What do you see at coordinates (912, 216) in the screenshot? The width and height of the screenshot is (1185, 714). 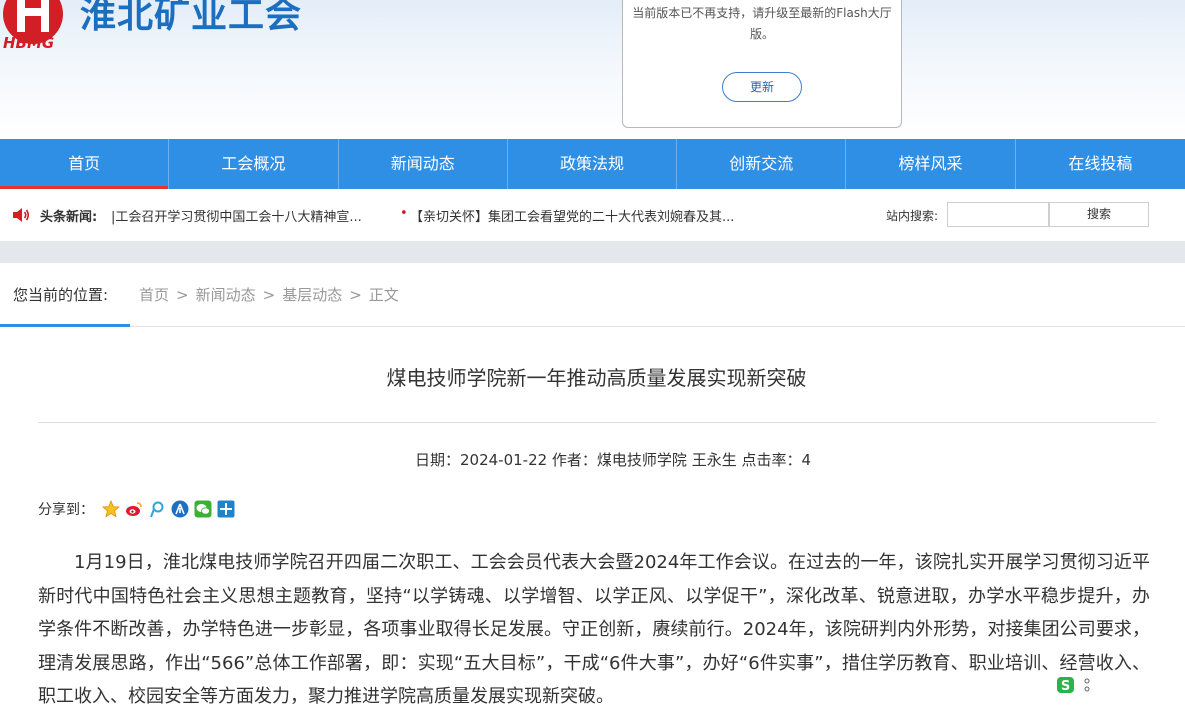 I see `site-search-label: 站内搜索:` at bounding box center [912, 216].